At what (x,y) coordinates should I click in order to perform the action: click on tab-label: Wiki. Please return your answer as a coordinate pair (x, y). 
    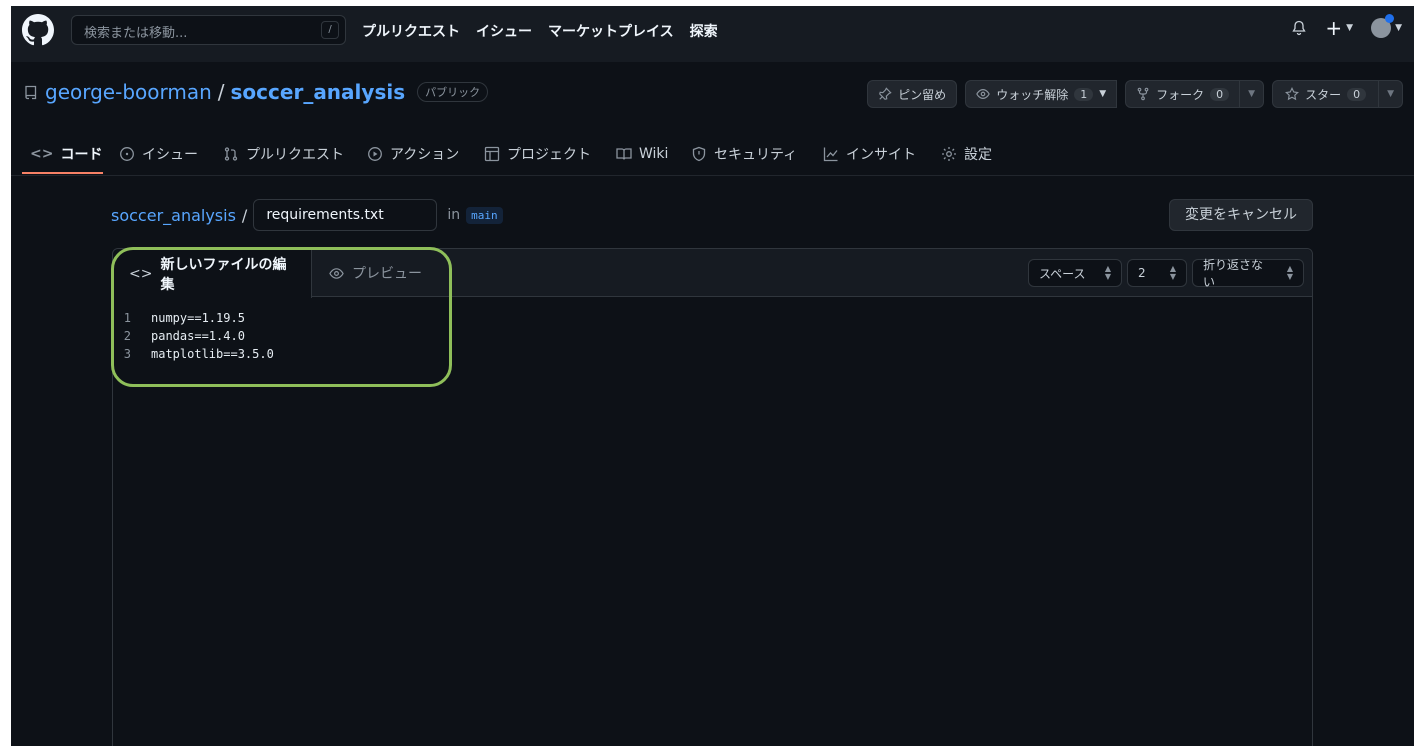
    Looking at the image, I should click on (654, 154).